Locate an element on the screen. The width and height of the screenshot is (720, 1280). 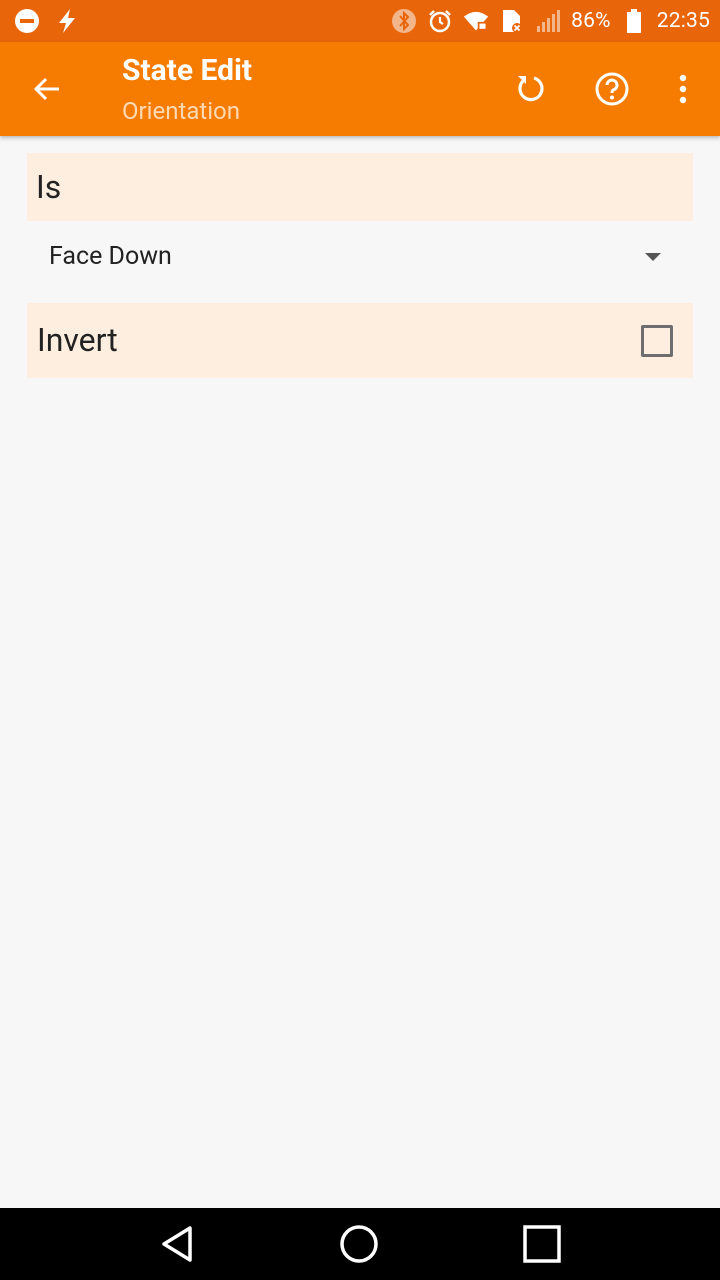
dropdown-value: Face Down is located at coordinates (110, 256).